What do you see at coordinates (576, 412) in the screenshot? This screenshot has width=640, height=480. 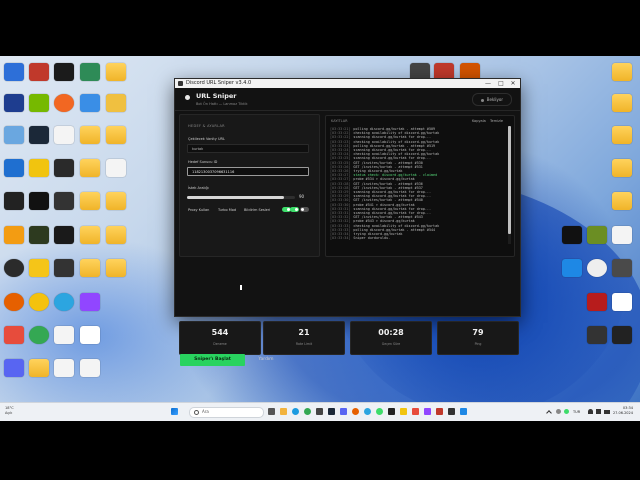 I see `language-indicator: TUR` at bounding box center [576, 412].